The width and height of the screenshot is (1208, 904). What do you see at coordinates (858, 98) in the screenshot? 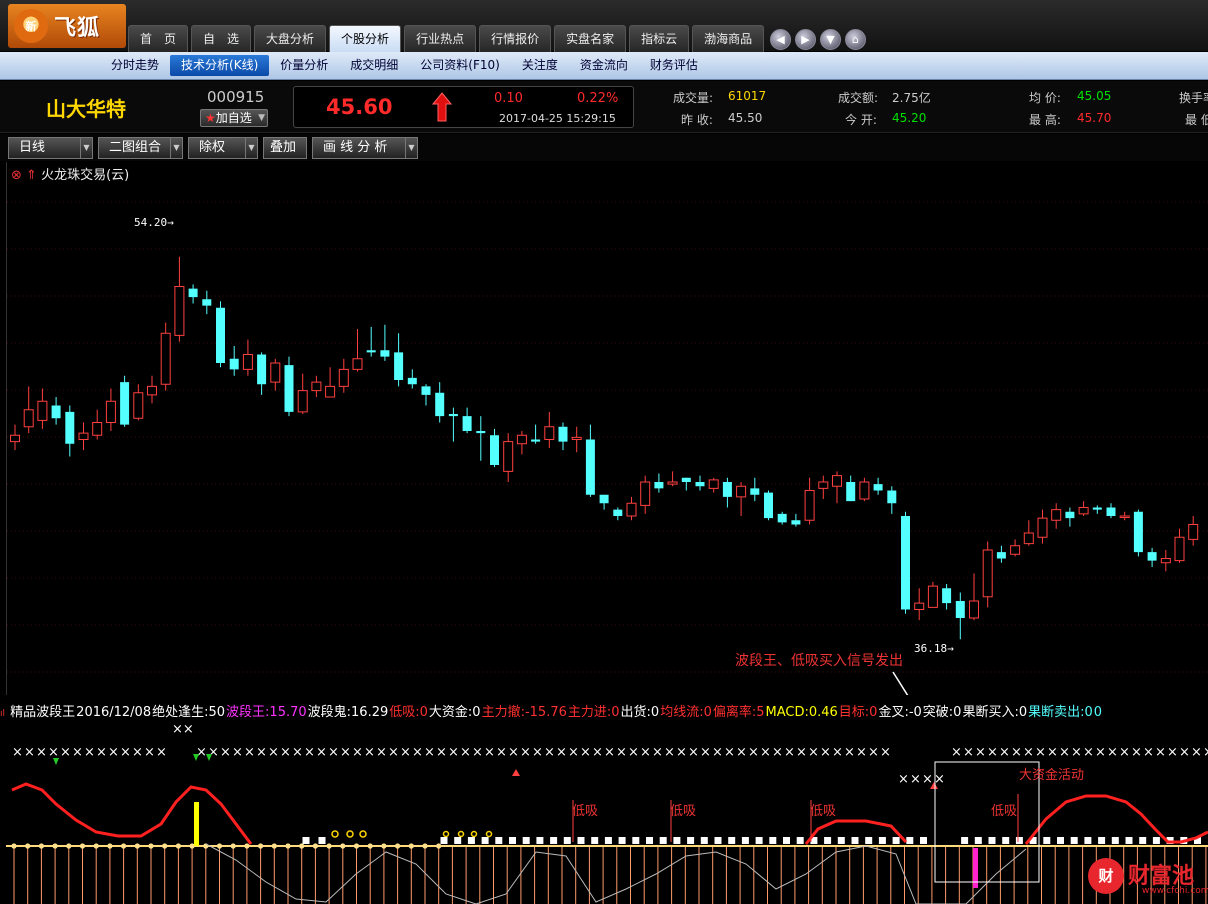
I see `amount-label: 成交额:` at bounding box center [858, 98].